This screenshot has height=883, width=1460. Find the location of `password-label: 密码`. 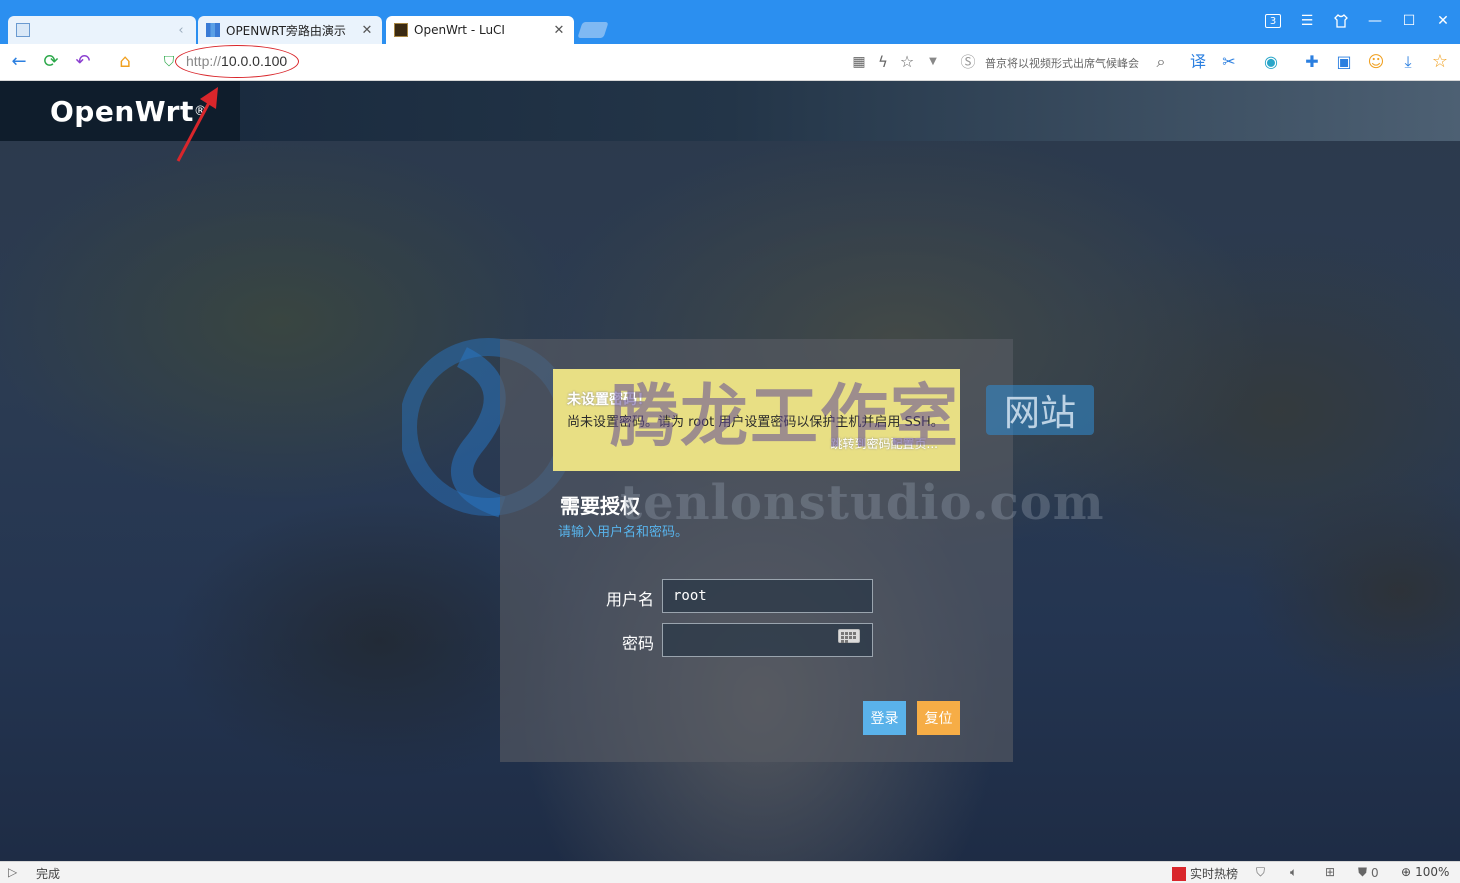

password-label: 密码 is located at coordinates (637, 643).